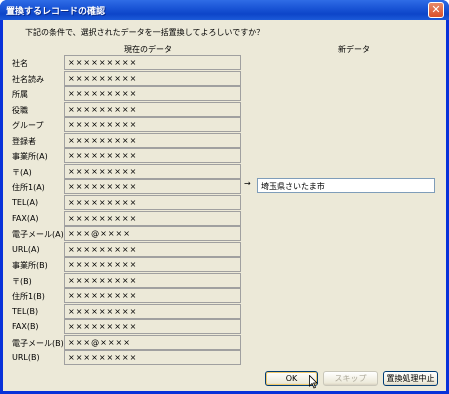 The width and height of the screenshot is (449, 394). What do you see at coordinates (148, 49) in the screenshot?
I see `current-data-header: 現在のデータ` at bounding box center [148, 49].